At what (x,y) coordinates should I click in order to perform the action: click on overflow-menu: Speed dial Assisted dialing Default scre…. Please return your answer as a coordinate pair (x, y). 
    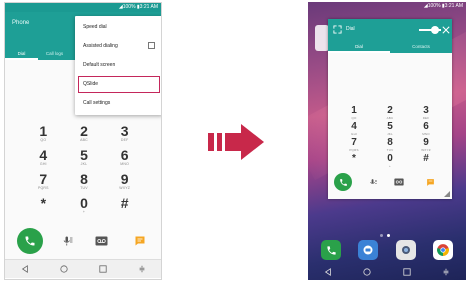
    Looking at the image, I should click on (118, 65).